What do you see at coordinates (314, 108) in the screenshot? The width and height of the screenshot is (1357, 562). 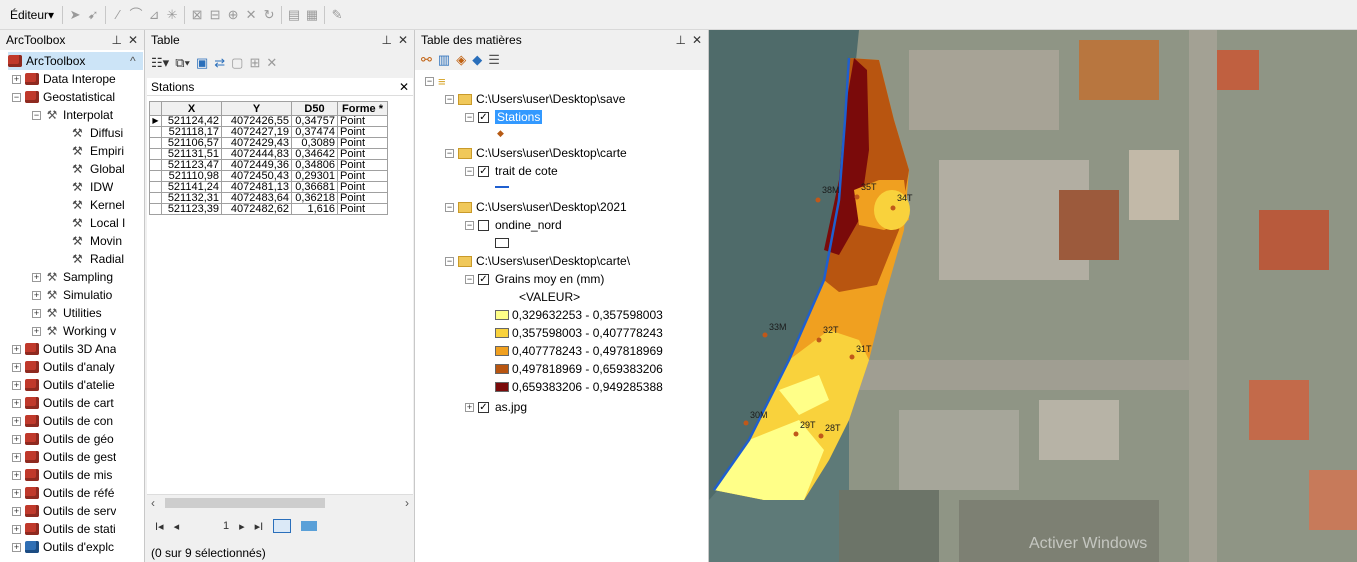 I see `column-header: D50` at bounding box center [314, 108].